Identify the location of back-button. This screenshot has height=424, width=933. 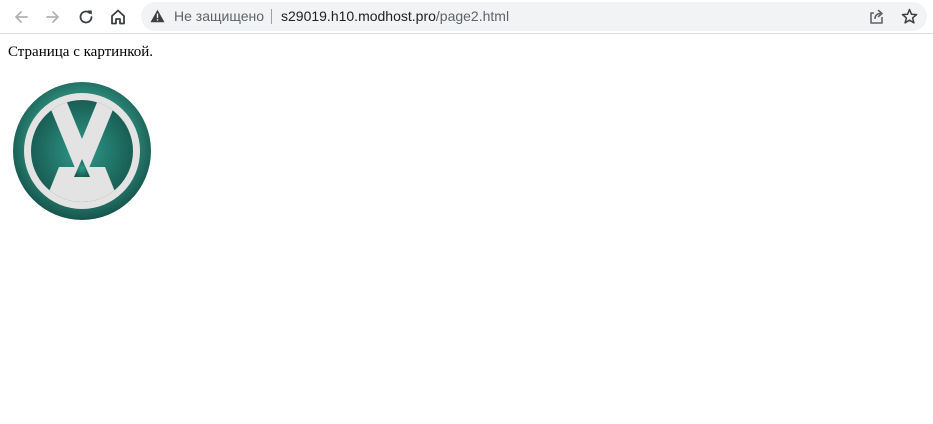
(21, 17).